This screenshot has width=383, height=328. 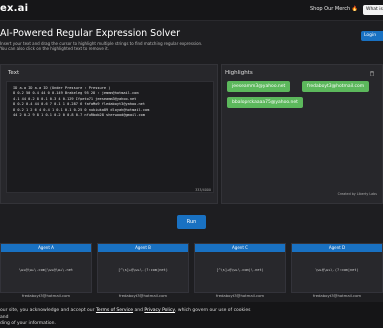 I want to click on character-counter: 333/4000, so click(x=203, y=190).